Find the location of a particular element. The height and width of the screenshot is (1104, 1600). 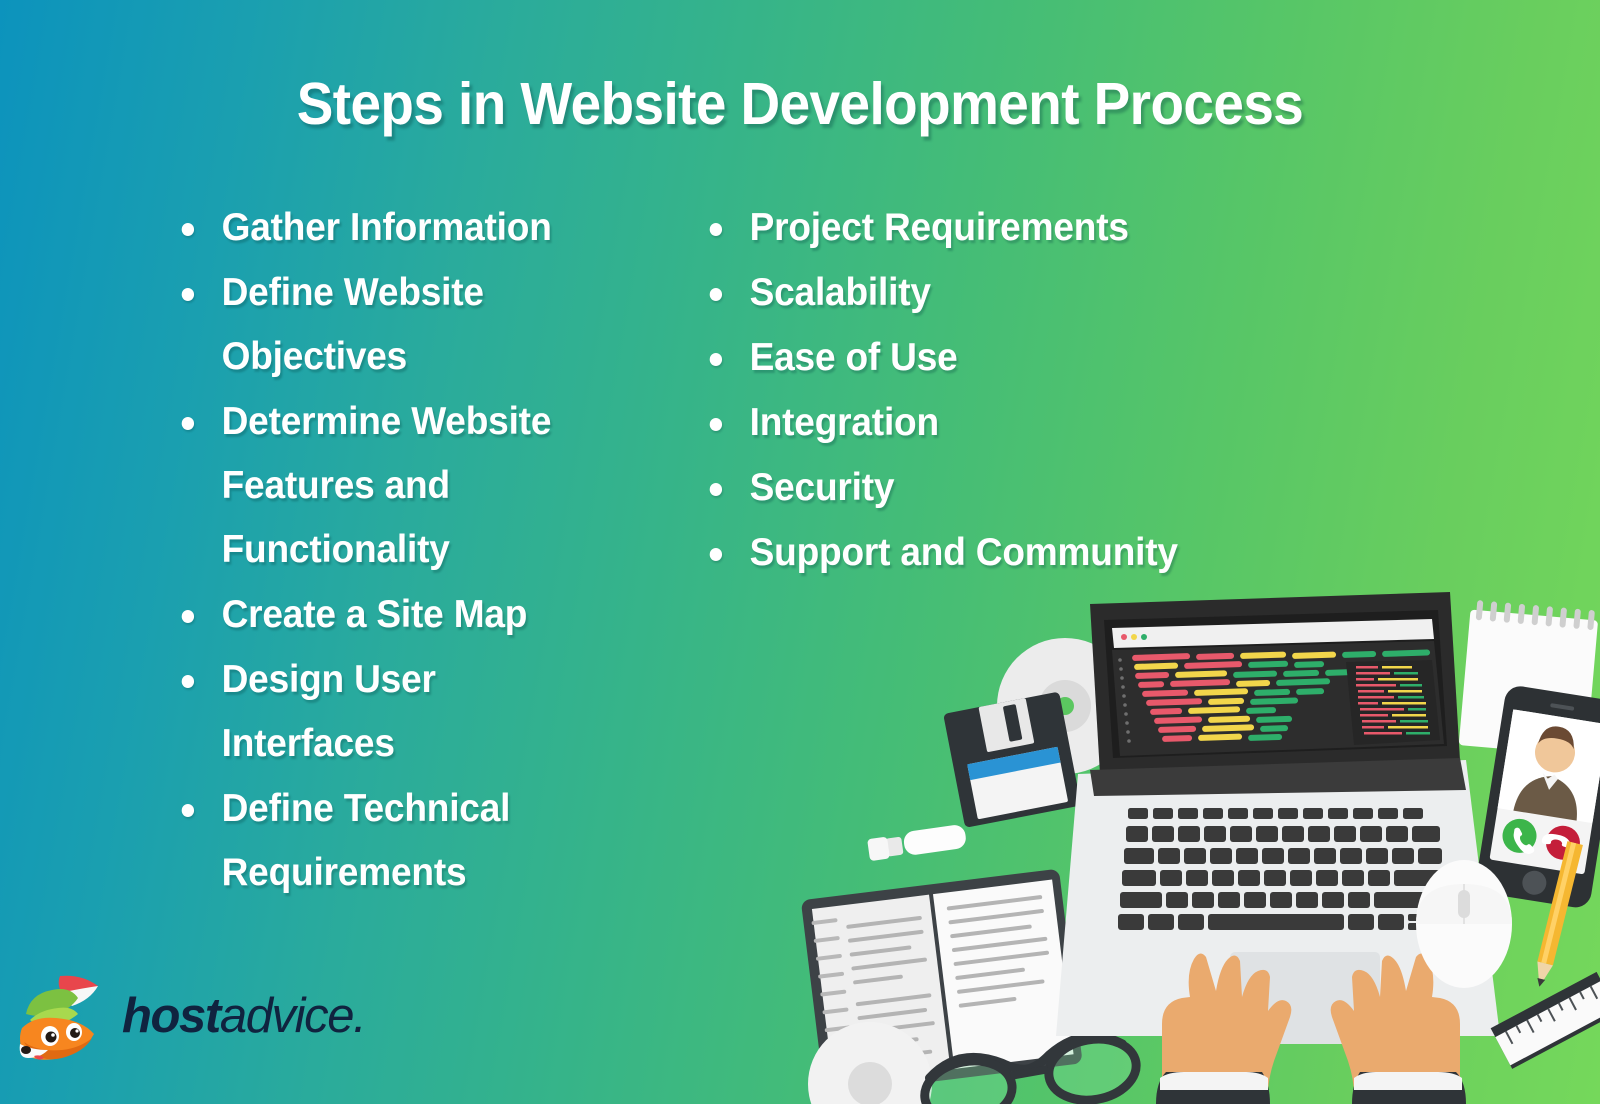

usb-flash-drive-icon is located at coordinates (916, 843).